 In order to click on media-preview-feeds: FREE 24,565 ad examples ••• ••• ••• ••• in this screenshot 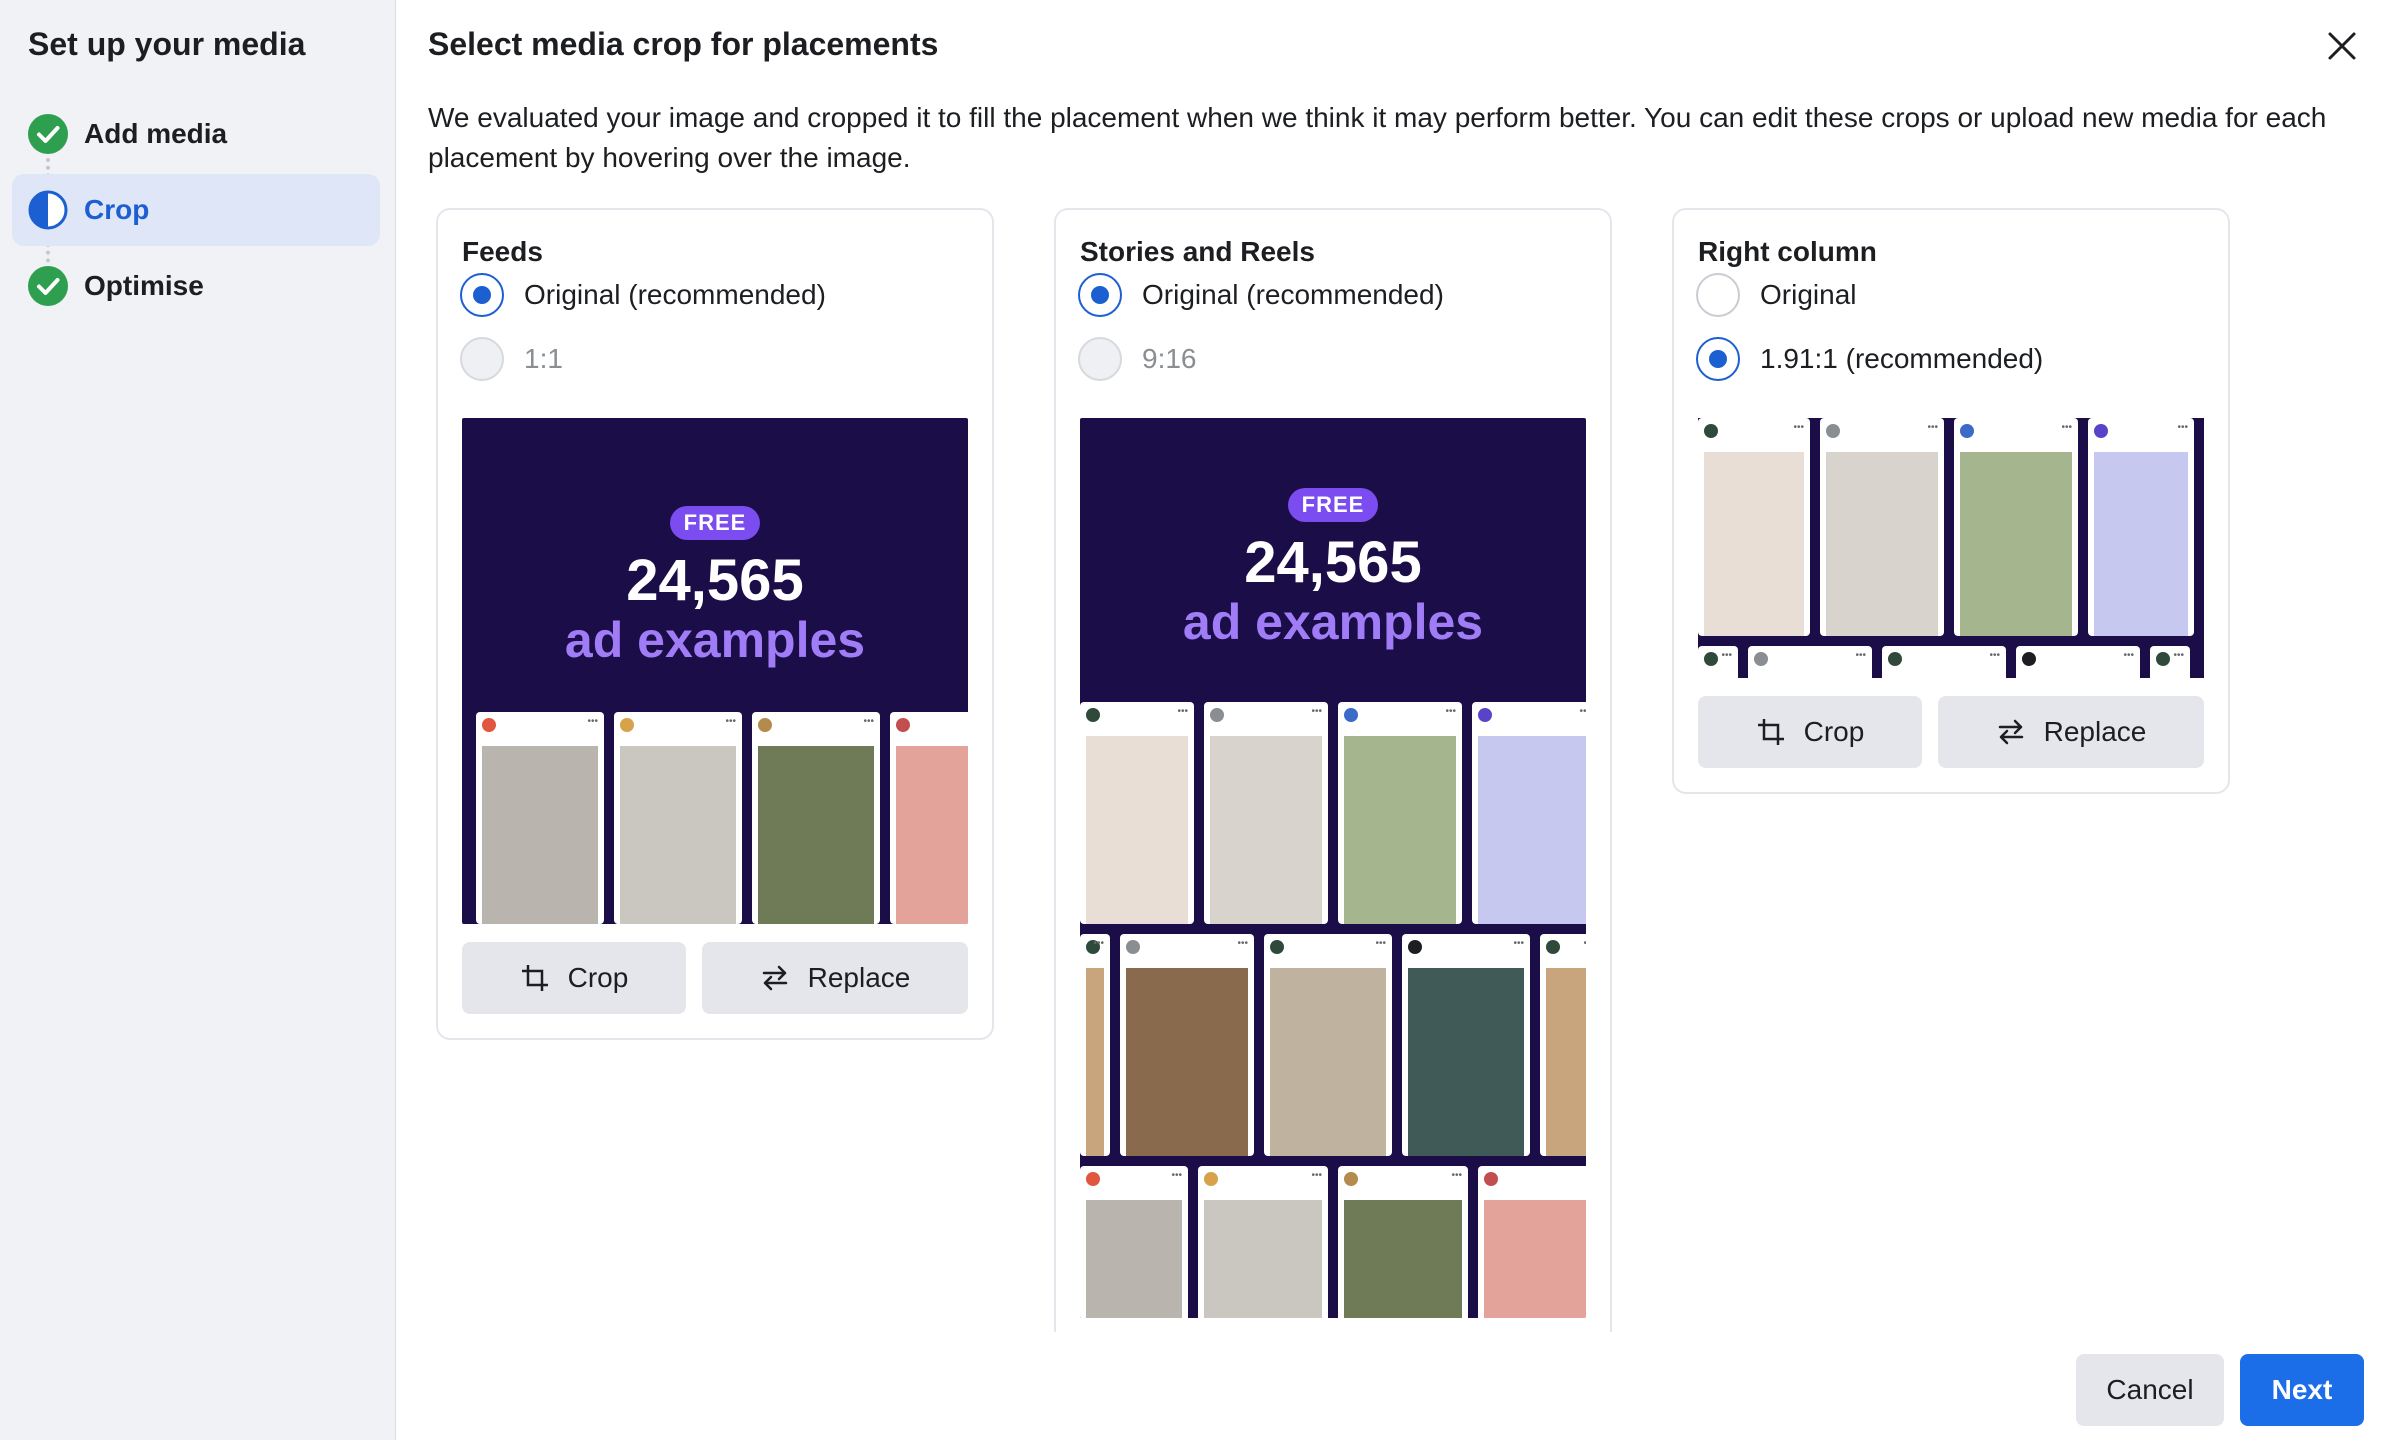, I will do `click(715, 671)`.